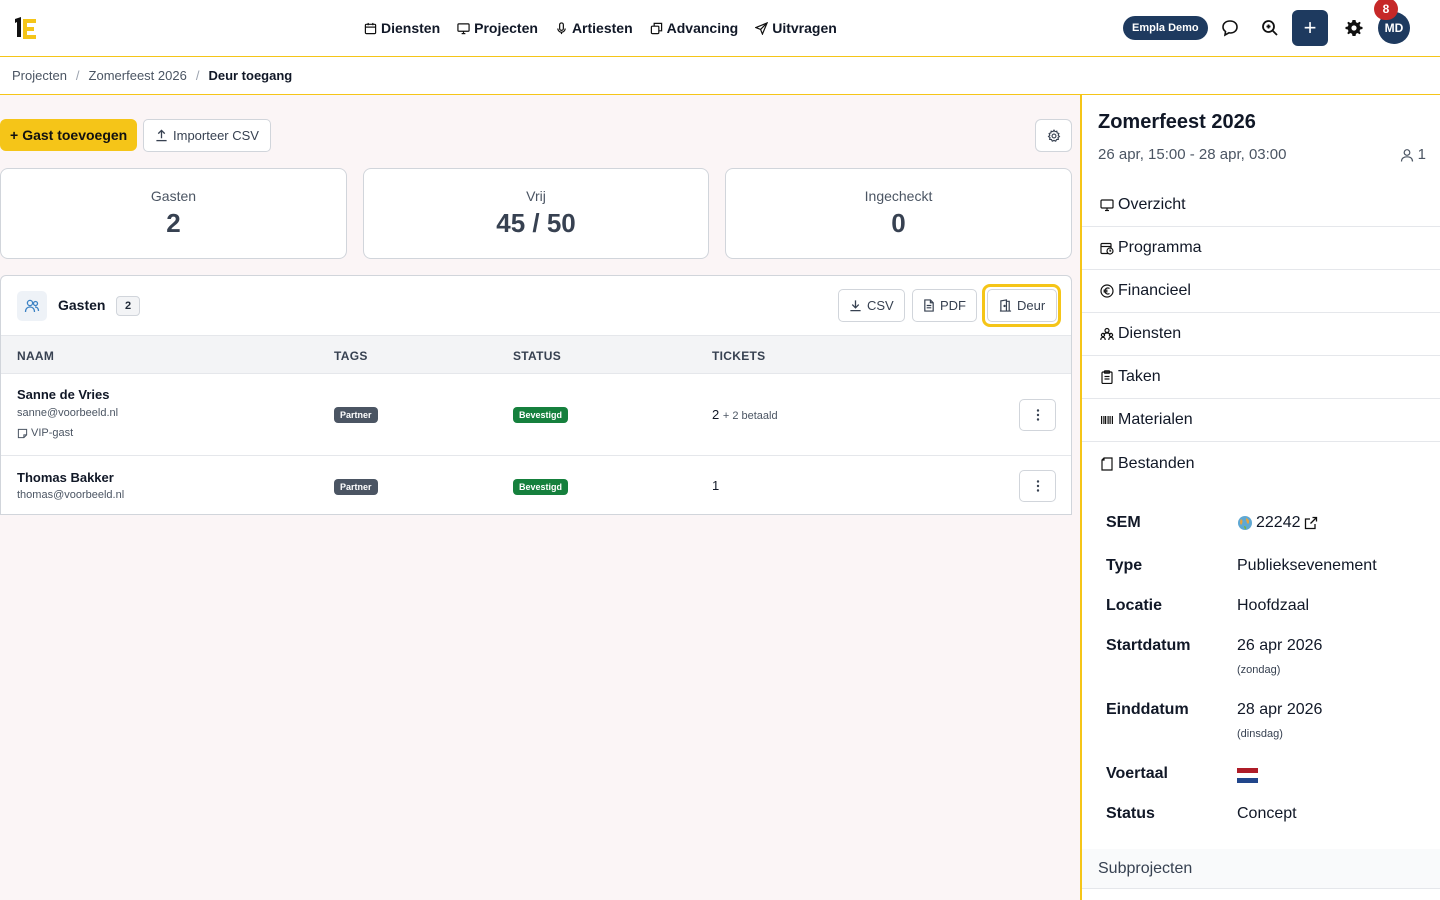  I want to click on nav-label: Advancing, so click(702, 28).